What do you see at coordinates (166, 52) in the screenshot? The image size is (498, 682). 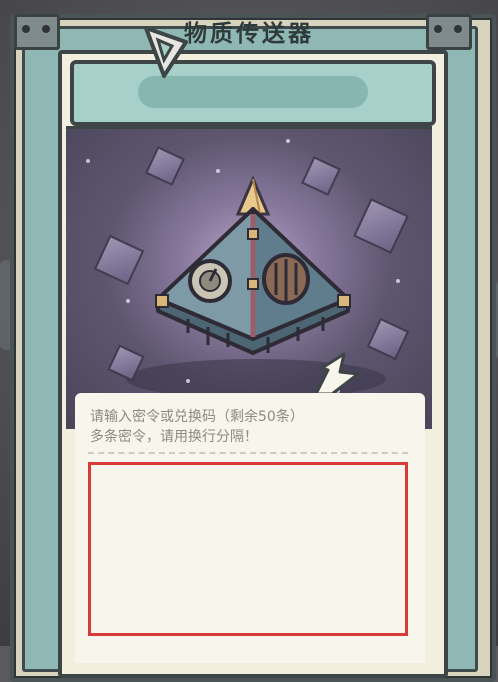 I see `triangle-logo-icon` at bounding box center [166, 52].